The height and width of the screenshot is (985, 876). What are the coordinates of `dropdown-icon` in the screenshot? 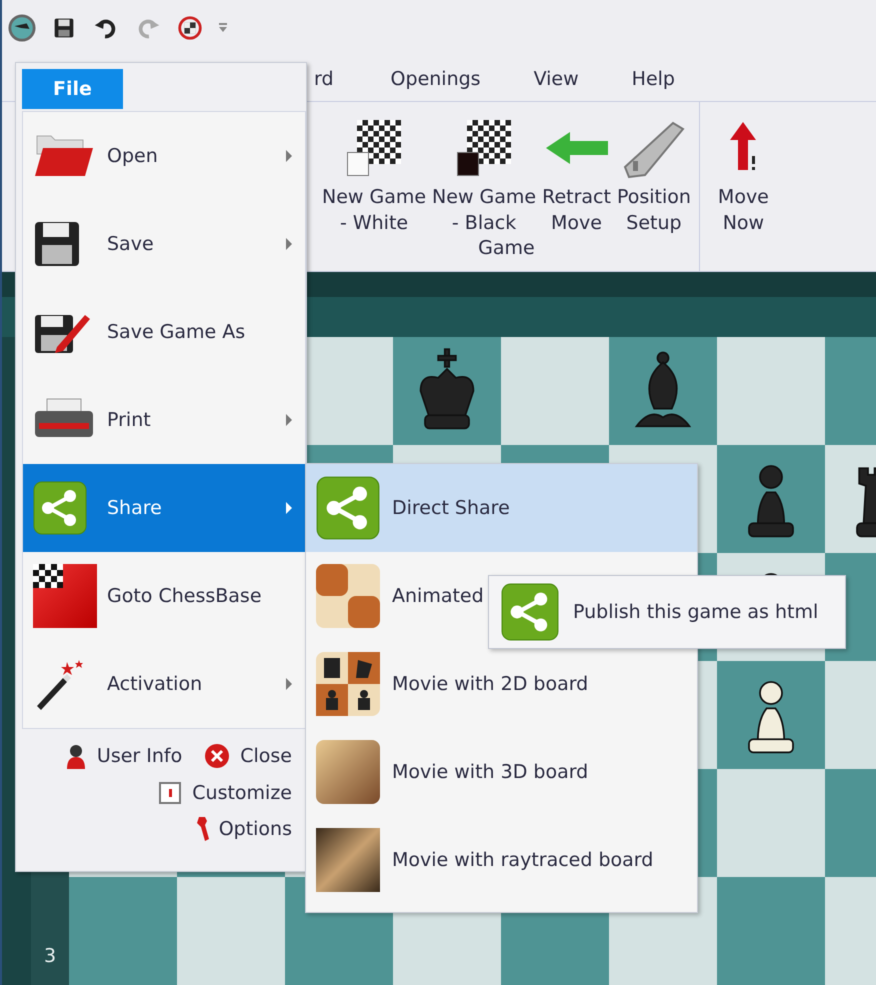 It's located at (223, 28).